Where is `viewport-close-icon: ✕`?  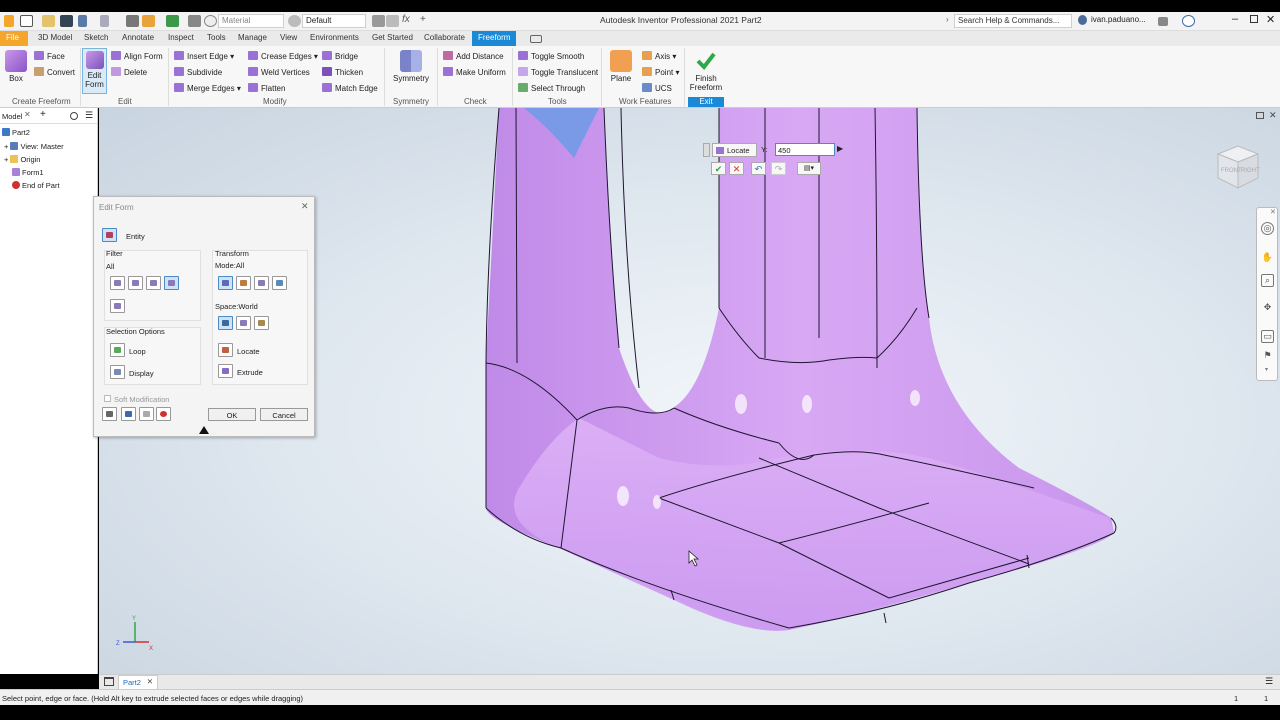
viewport-close-icon: ✕ is located at coordinates (1273, 115).